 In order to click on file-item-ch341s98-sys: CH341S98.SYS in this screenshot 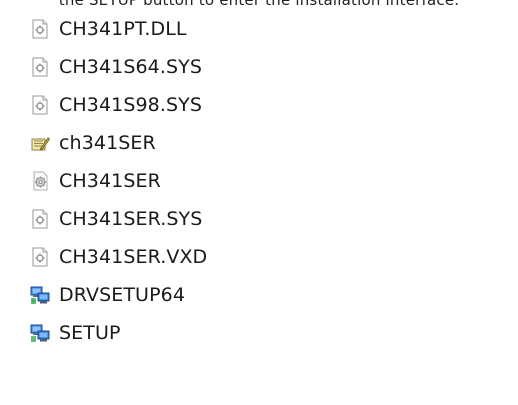, I will do `click(118, 105)`.